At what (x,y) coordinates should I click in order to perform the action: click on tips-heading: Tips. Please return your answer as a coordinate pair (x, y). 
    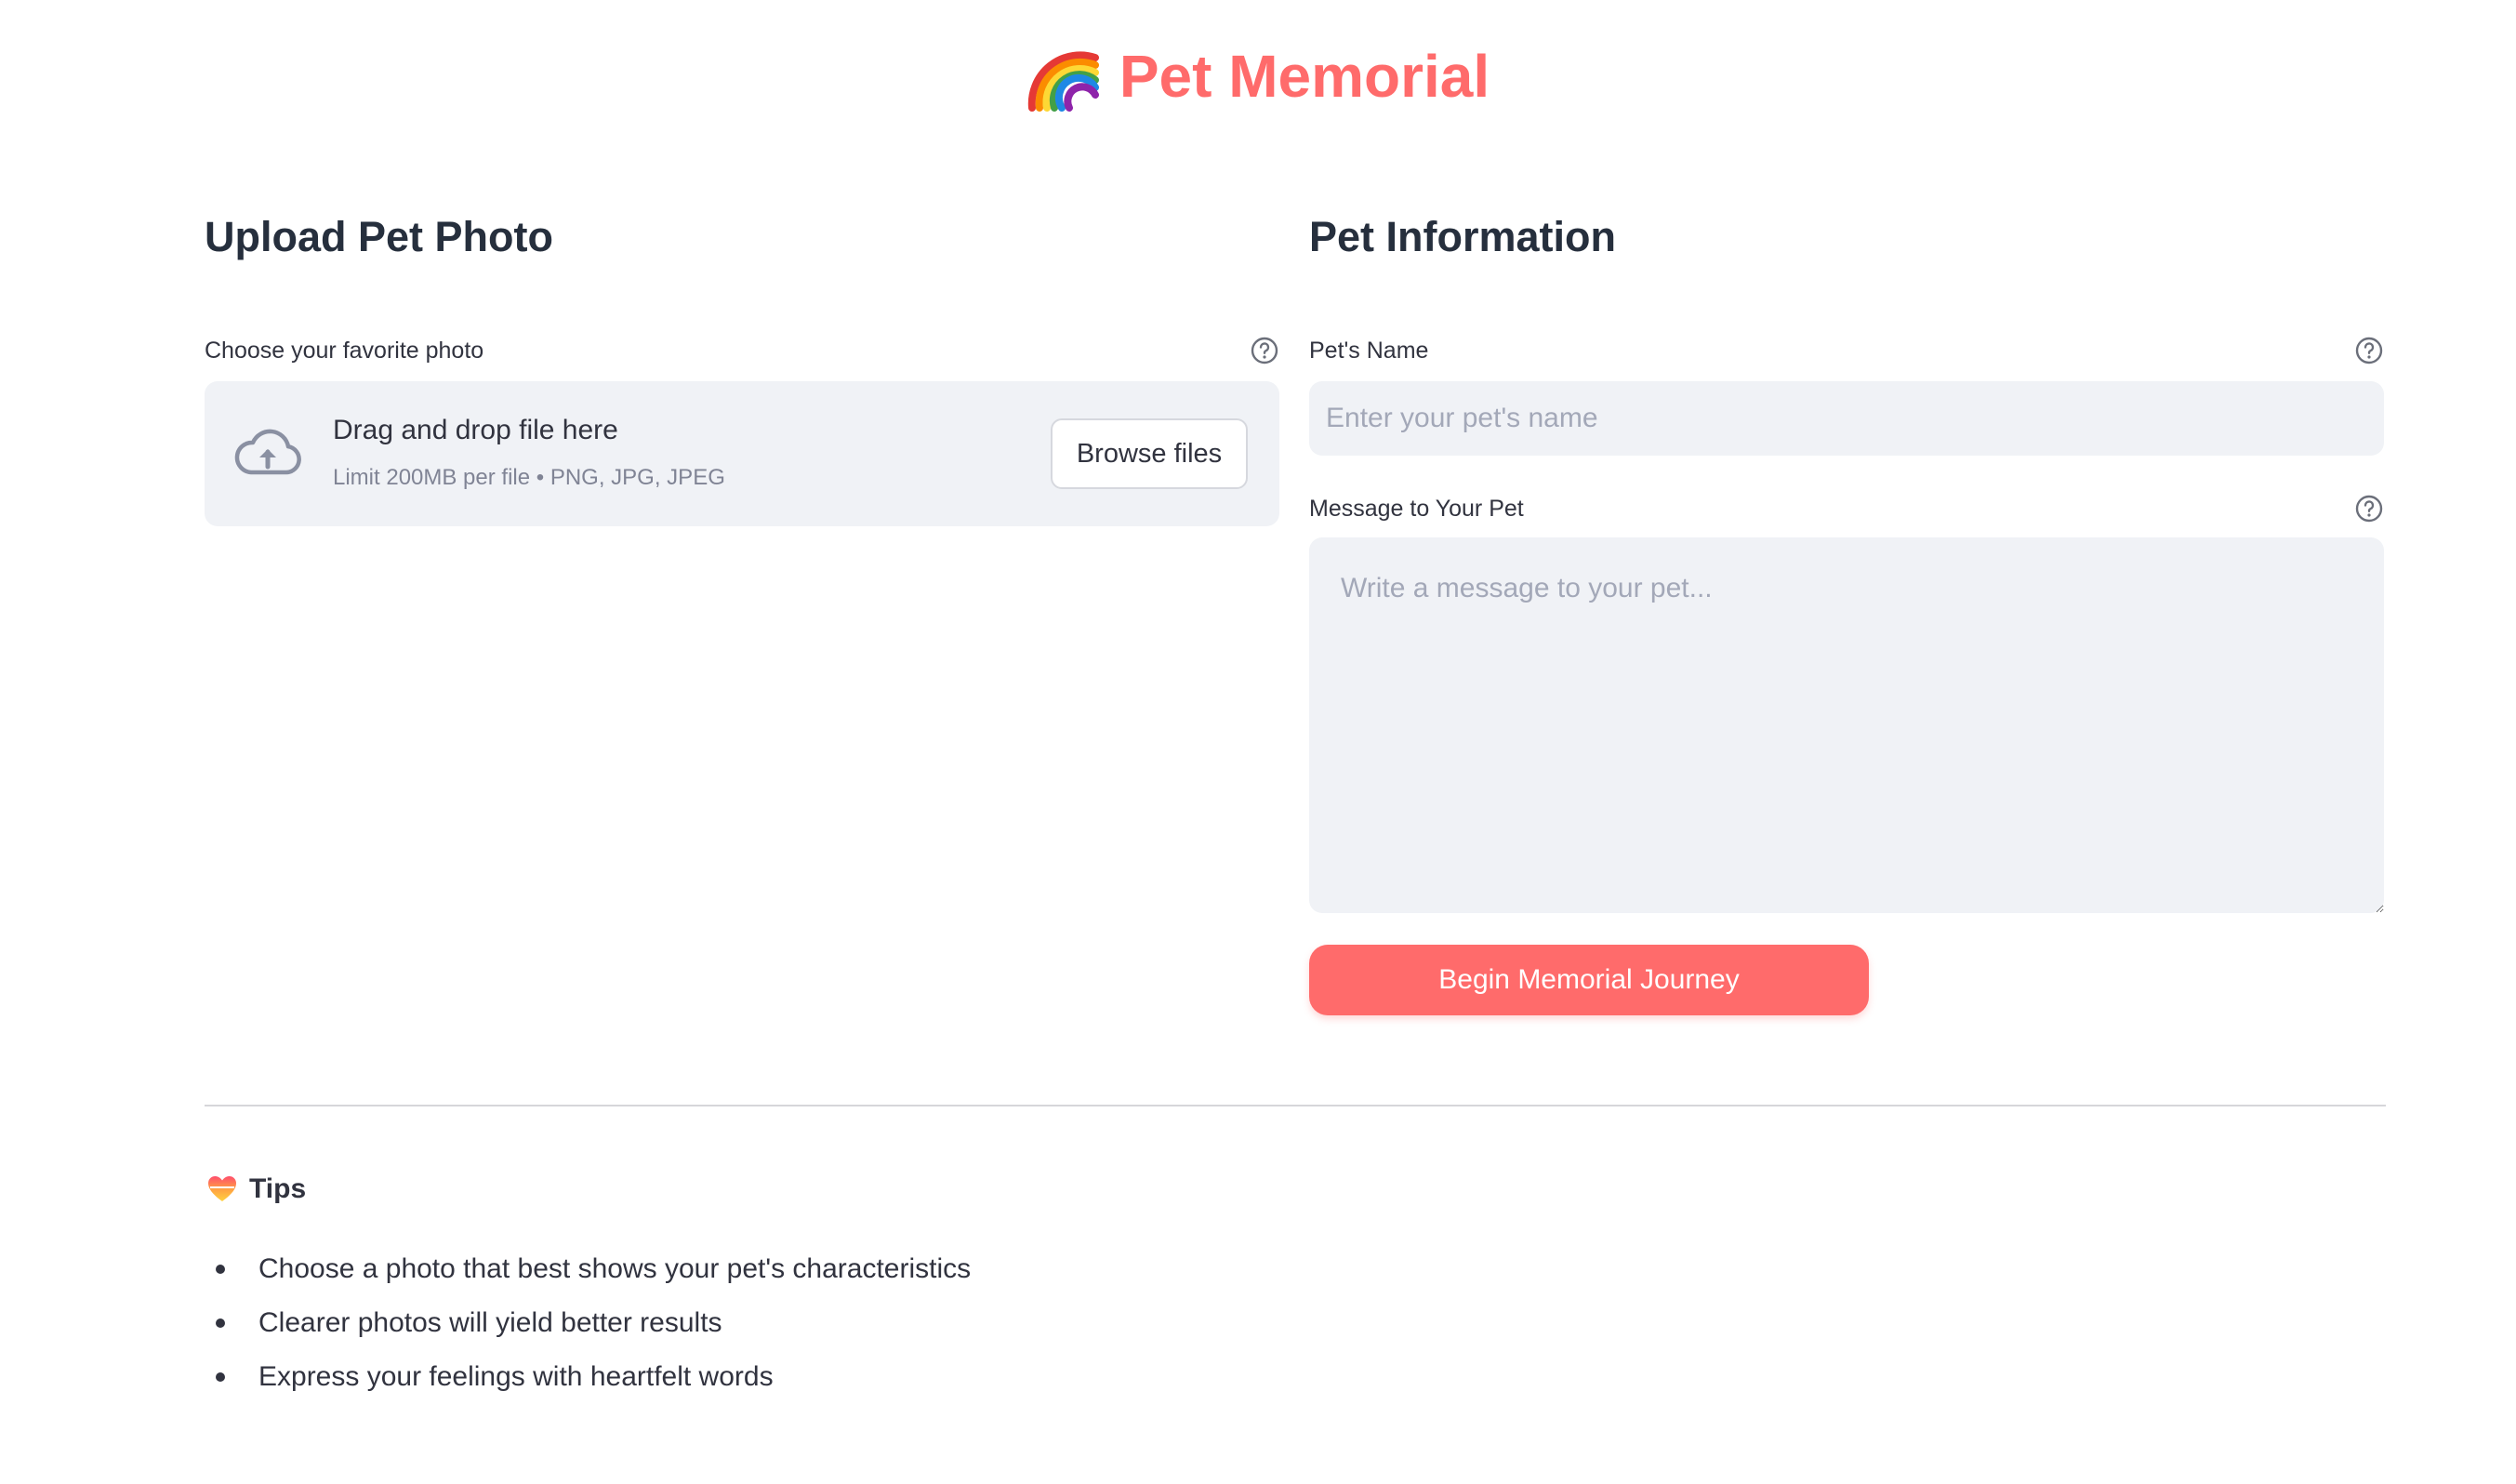
    Looking at the image, I should click on (256, 1189).